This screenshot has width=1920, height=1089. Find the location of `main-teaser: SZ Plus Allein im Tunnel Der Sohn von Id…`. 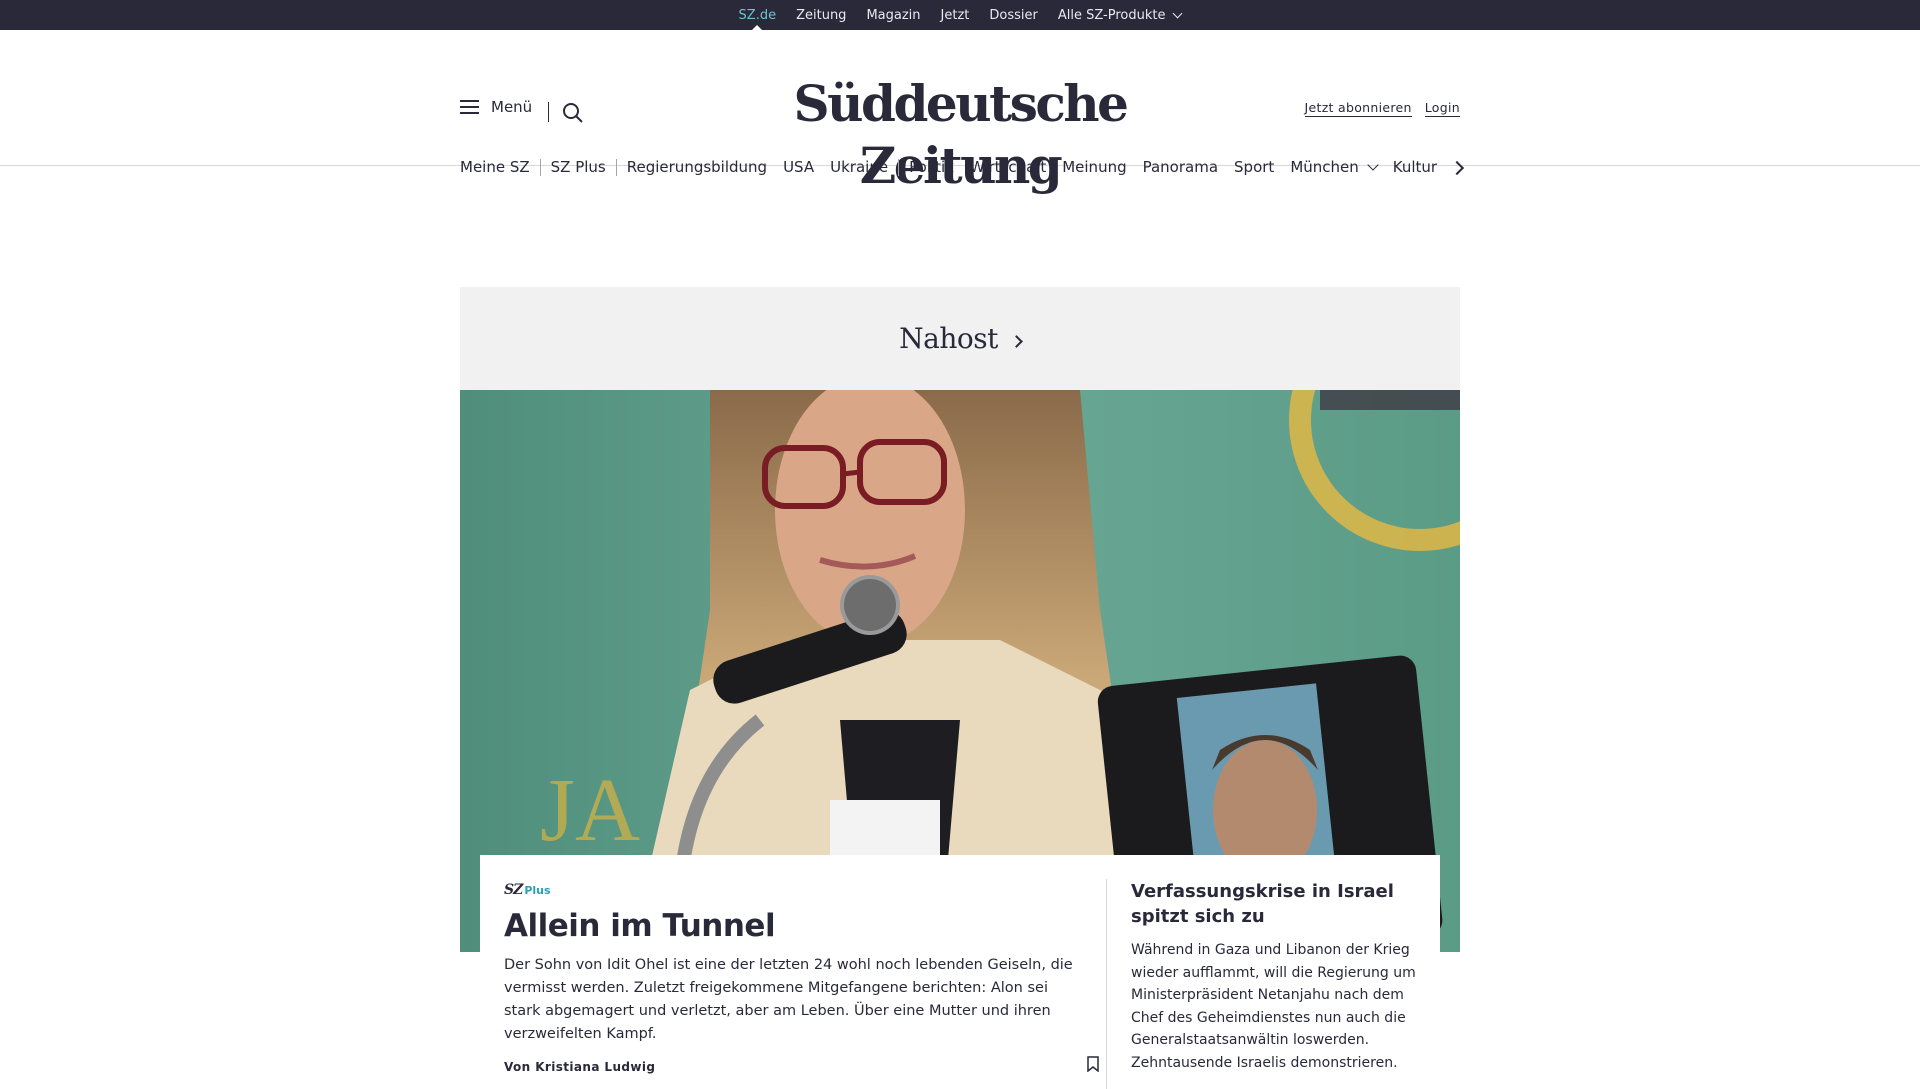

main-teaser: SZ Plus Allein im Tunnel Der Sohn von Id… is located at coordinates (801, 978).